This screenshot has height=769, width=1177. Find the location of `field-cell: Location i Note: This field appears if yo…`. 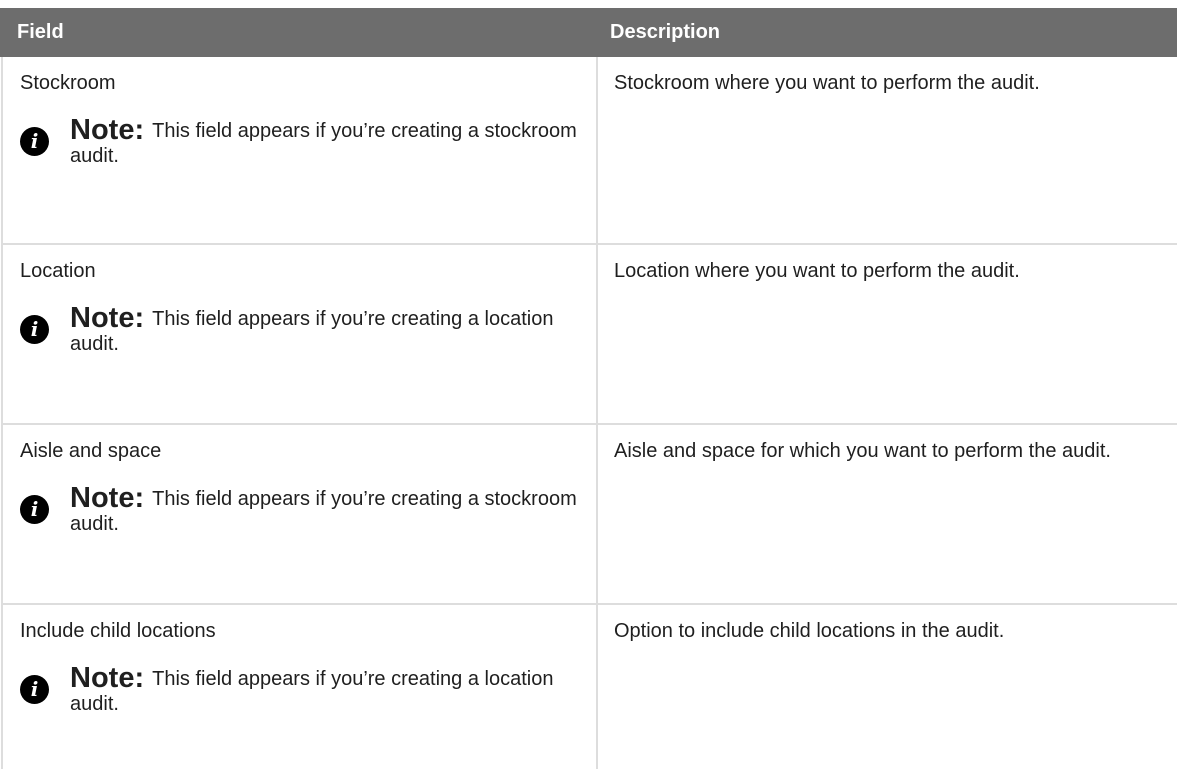

field-cell: Location i Note: This field appears if yo… is located at coordinates (299, 334).